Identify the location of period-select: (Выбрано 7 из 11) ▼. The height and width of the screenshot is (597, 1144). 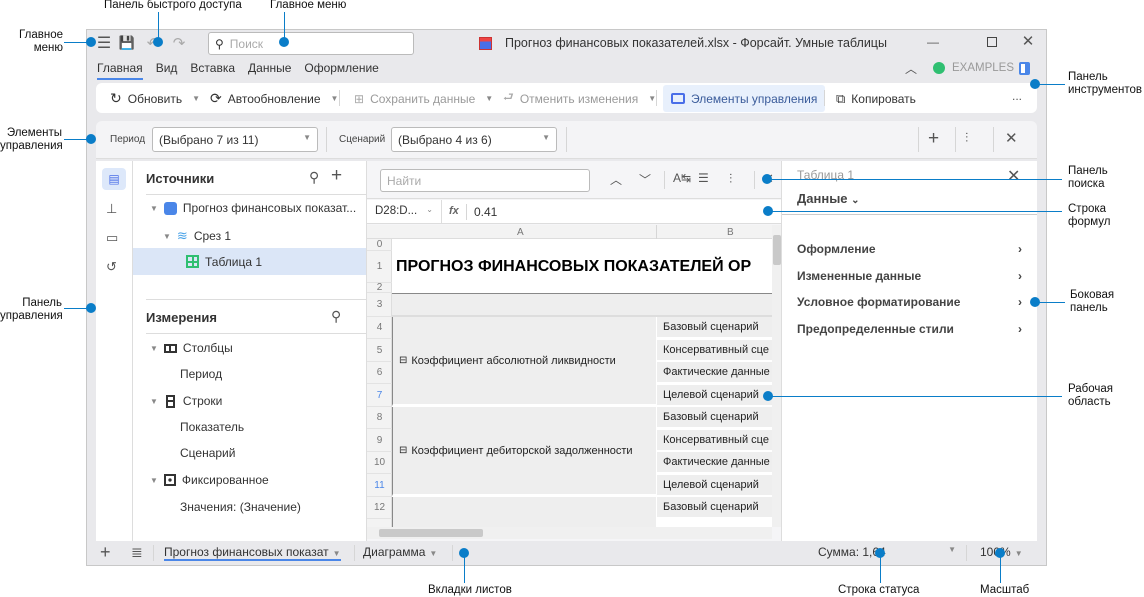
(235, 139).